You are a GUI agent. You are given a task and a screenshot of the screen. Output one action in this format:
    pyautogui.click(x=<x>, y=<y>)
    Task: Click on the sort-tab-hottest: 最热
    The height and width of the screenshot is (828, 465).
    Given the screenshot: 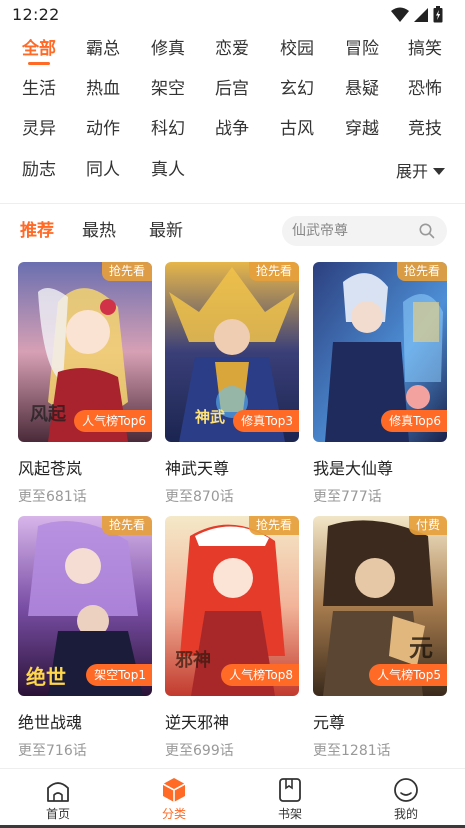 What is the action you would take?
    pyautogui.click(x=99, y=231)
    